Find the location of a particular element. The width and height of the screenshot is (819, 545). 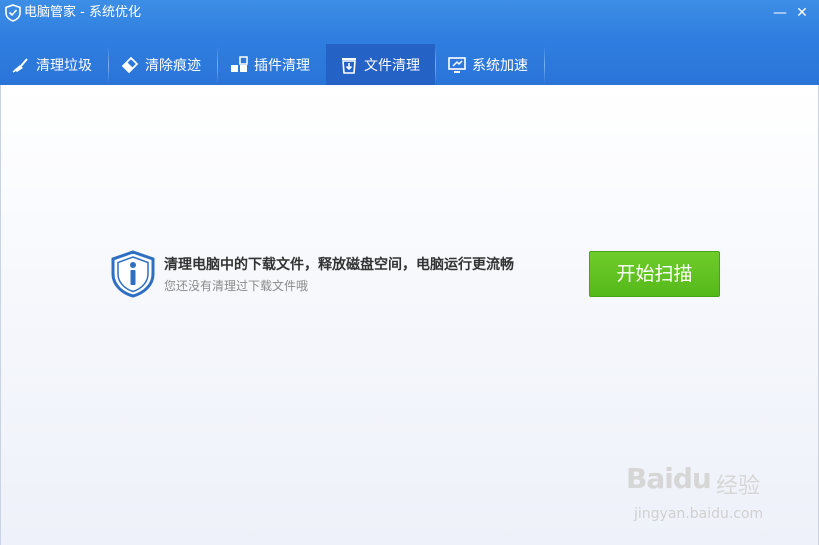

tab-label: 清除痕迹 is located at coordinates (173, 65).